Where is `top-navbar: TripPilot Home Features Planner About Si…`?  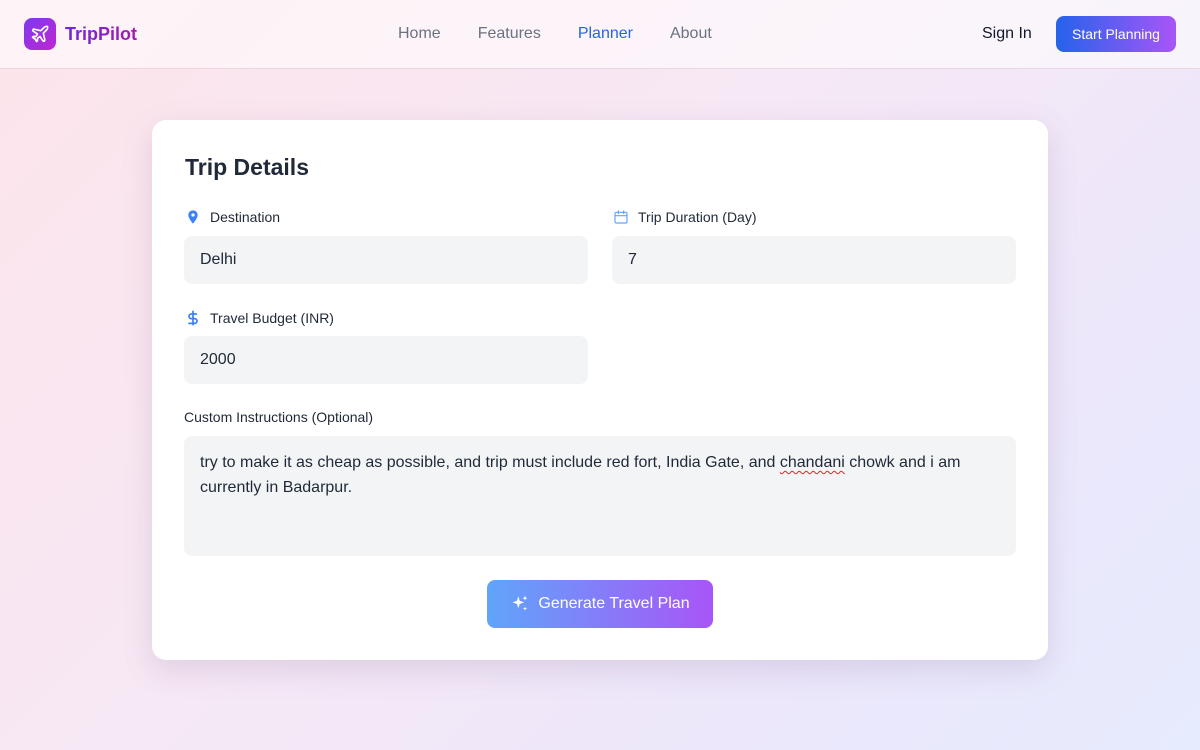 top-navbar: TripPilot Home Features Planner About Si… is located at coordinates (600, 34).